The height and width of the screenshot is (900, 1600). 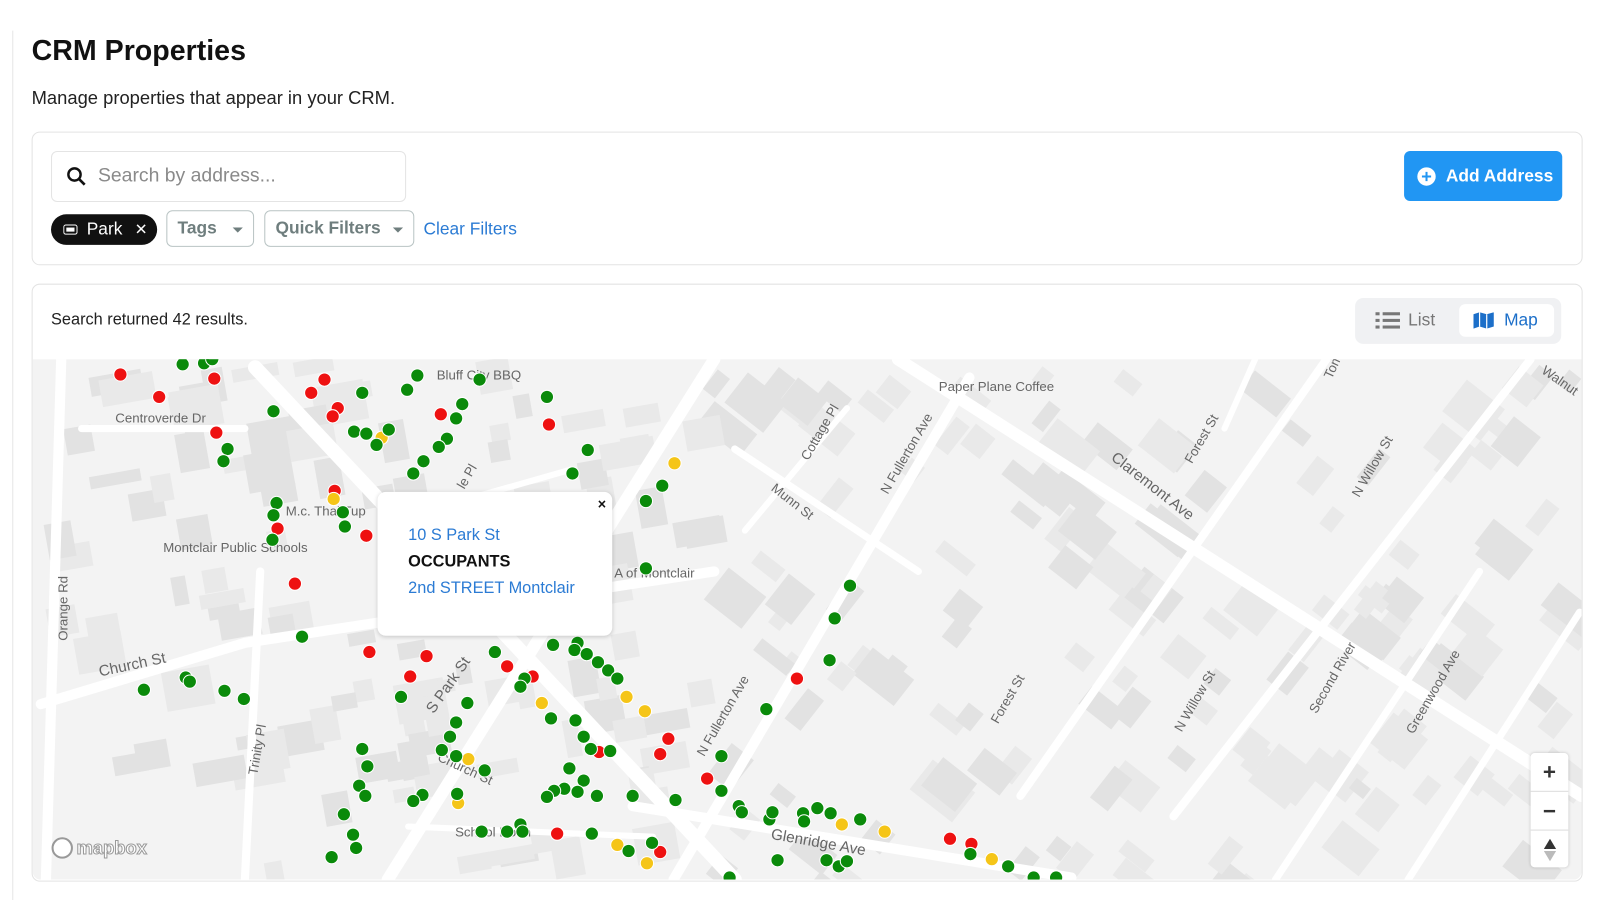 I want to click on quick-filters-dropdown: Quick Filters, so click(x=339, y=228).